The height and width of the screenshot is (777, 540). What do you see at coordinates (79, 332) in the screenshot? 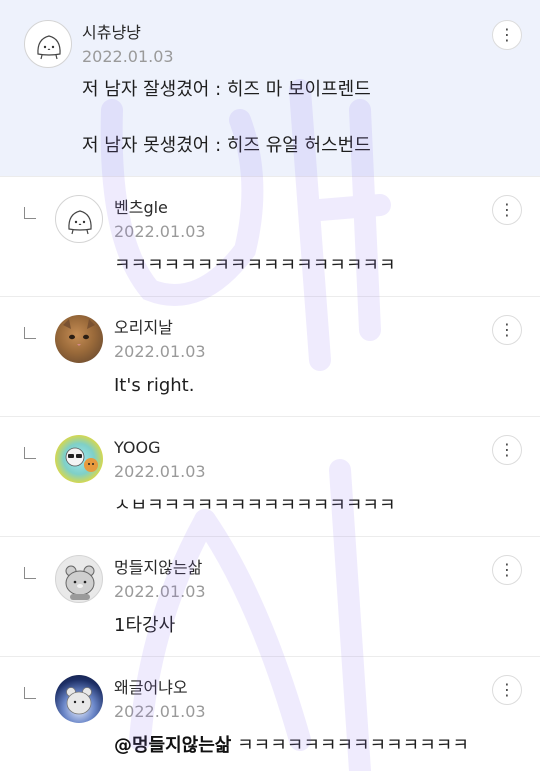
I see `cat-photo` at bounding box center [79, 332].